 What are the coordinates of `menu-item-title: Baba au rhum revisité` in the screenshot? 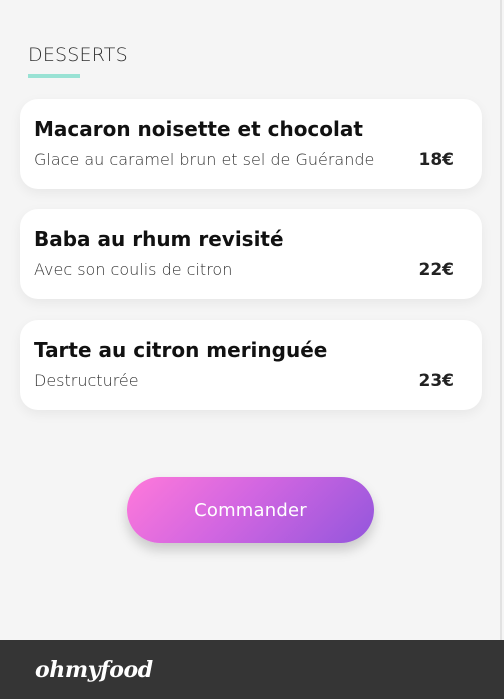 It's located at (159, 239).